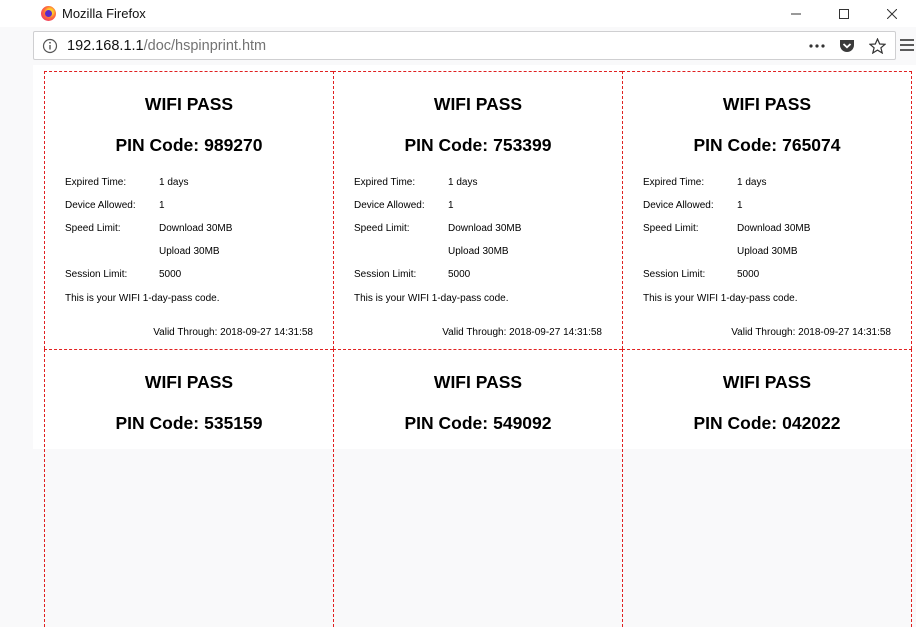 The image size is (916, 627). What do you see at coordinates (48, 13) in the screenshot?
I see `firefox-logo-icon` at bounding box center [48, 13].